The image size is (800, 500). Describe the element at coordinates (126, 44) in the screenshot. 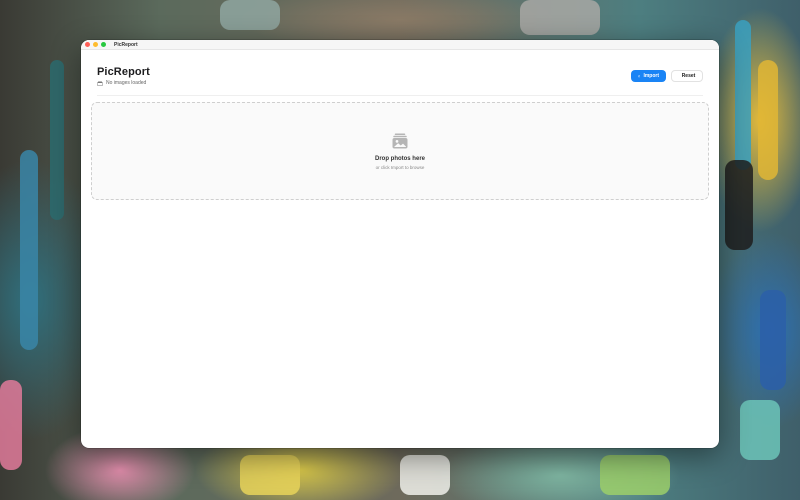

I see `window-title: PicReport` at that location.